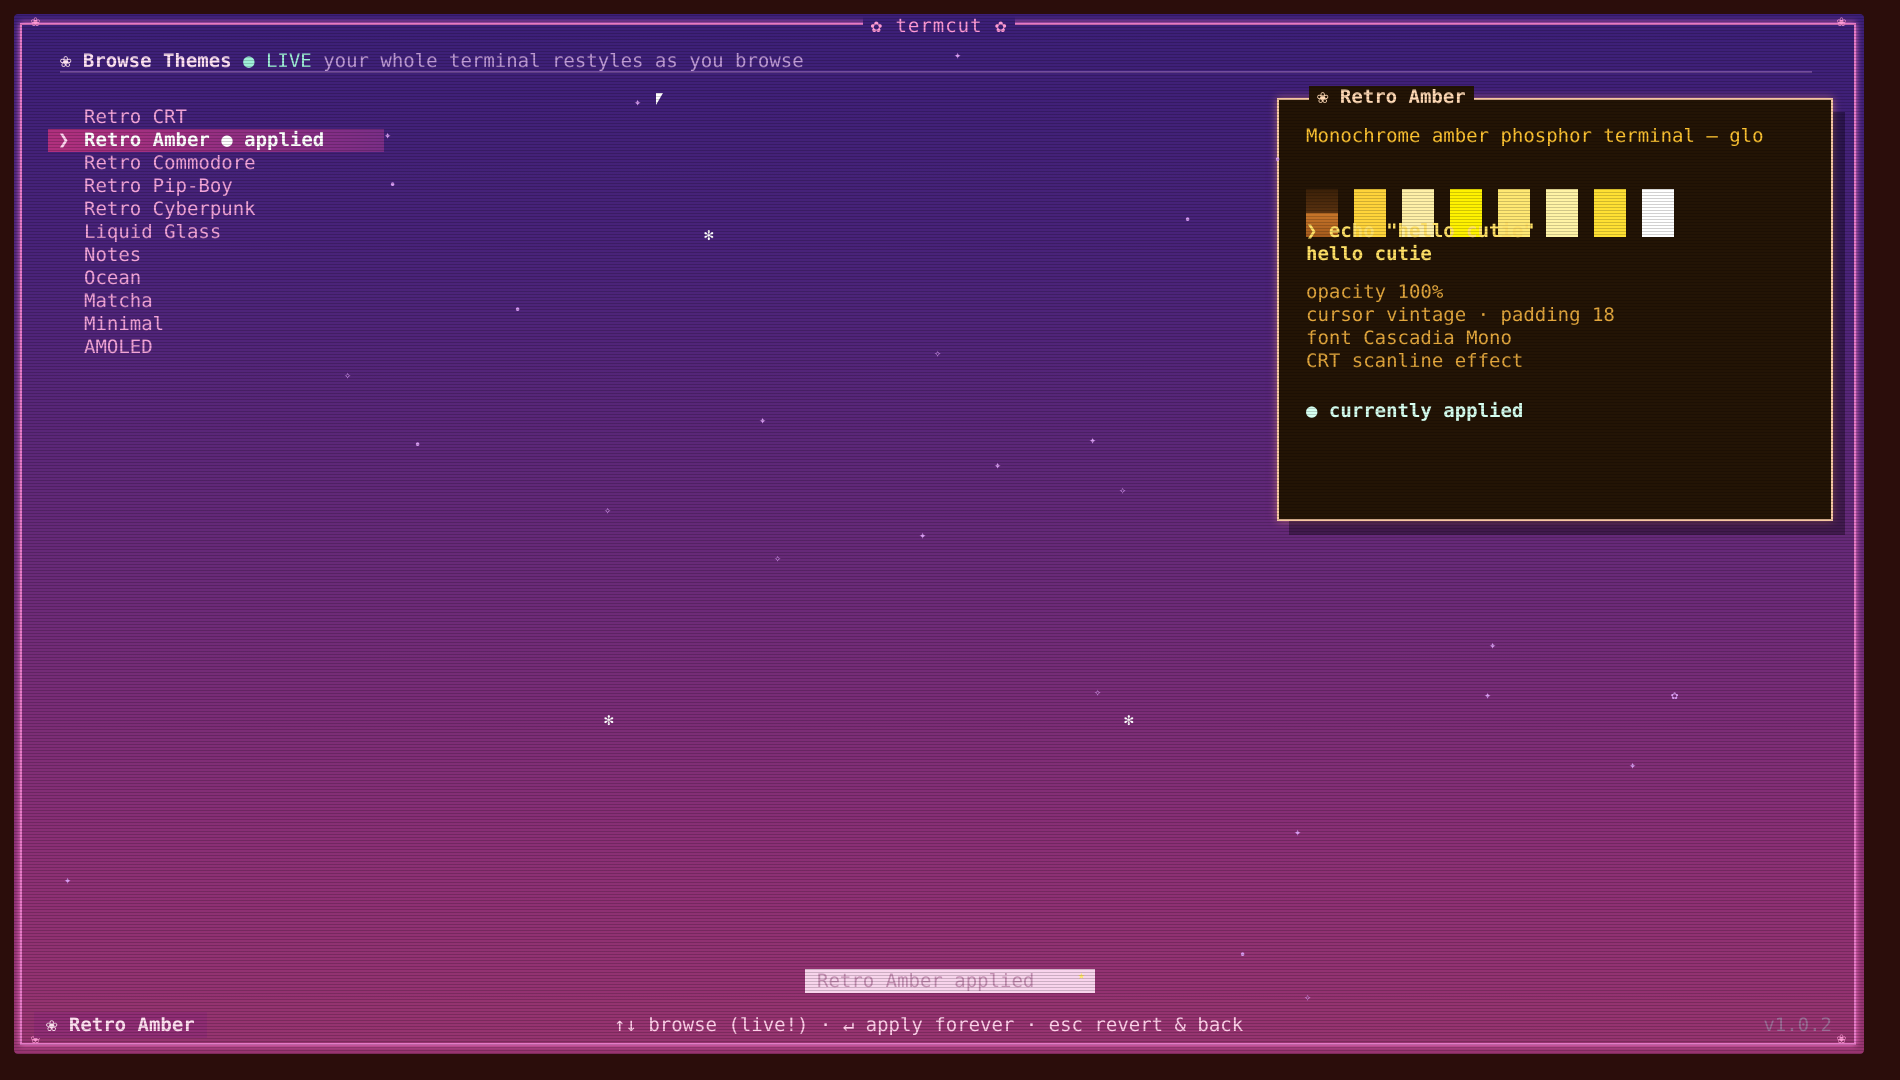 The height and width of the screenshot is (1080, 1900). Describe the element at coordinates (1375, 292) in the screenshot. I see `preview-opacity: opacity 100%` at that location.